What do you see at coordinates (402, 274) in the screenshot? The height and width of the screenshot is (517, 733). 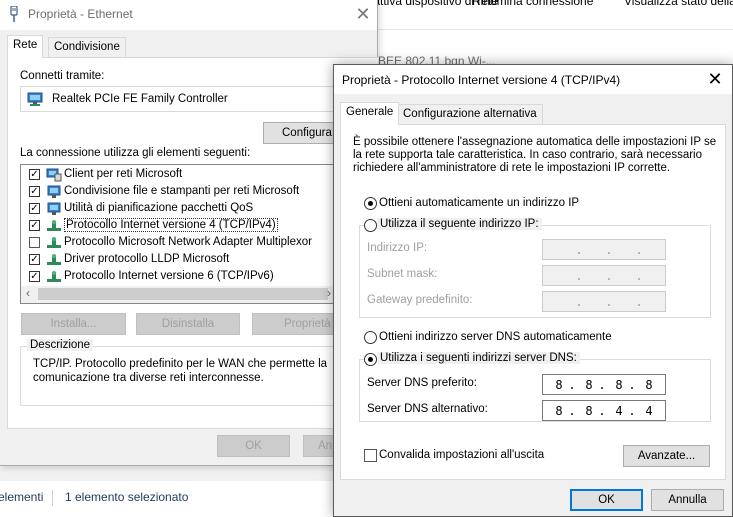 I see `subnet-mask-label: Subnet mask:` at bounding box center [402, 274].